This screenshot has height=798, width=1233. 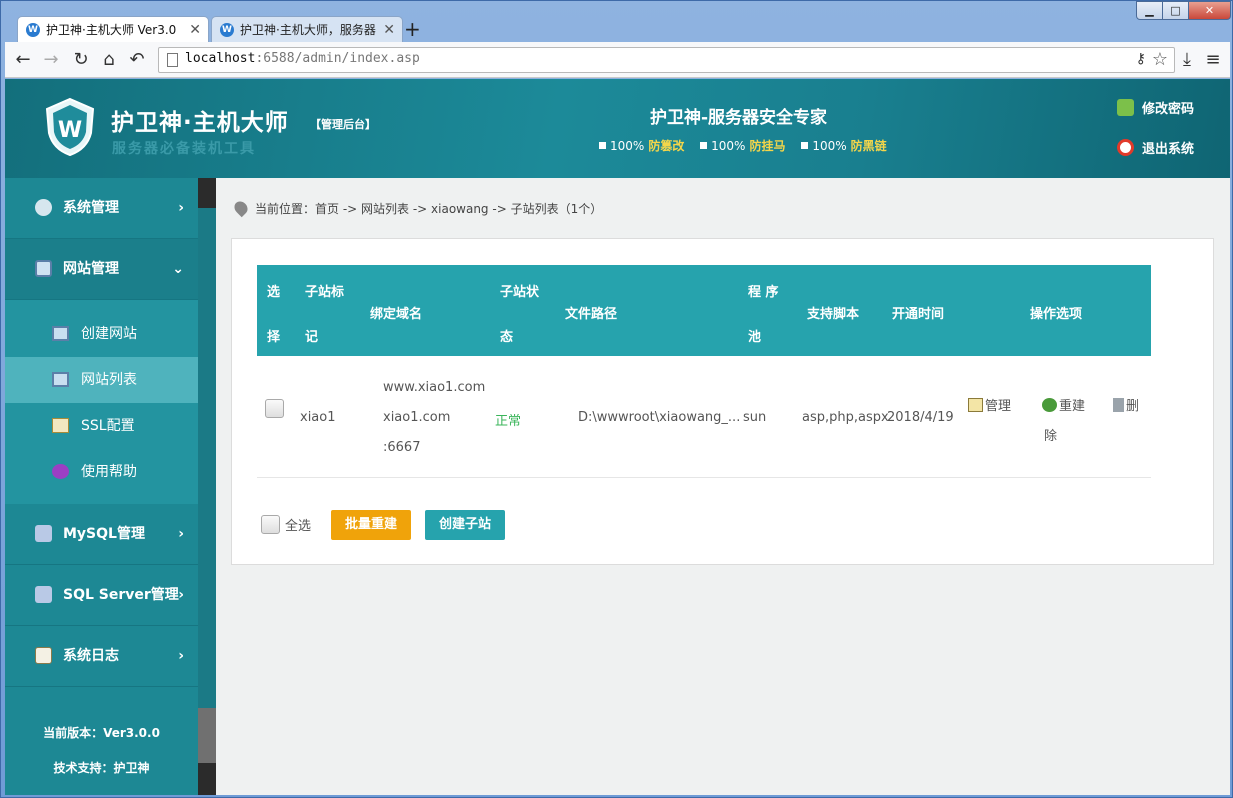 I want to click on sidebar-item-logs: 系统日志 ›, so click(x=101, y=656).